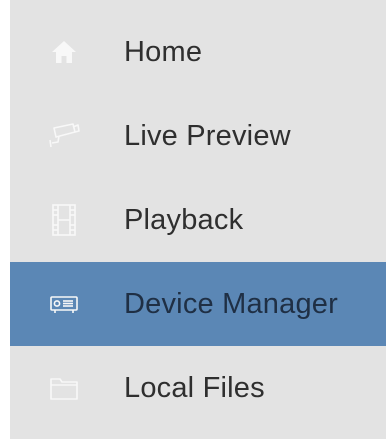  What do you see at coordinates (163, 51) in the screenshot?
I see `menu-item-label: Home` at bounding box center [163, 51].